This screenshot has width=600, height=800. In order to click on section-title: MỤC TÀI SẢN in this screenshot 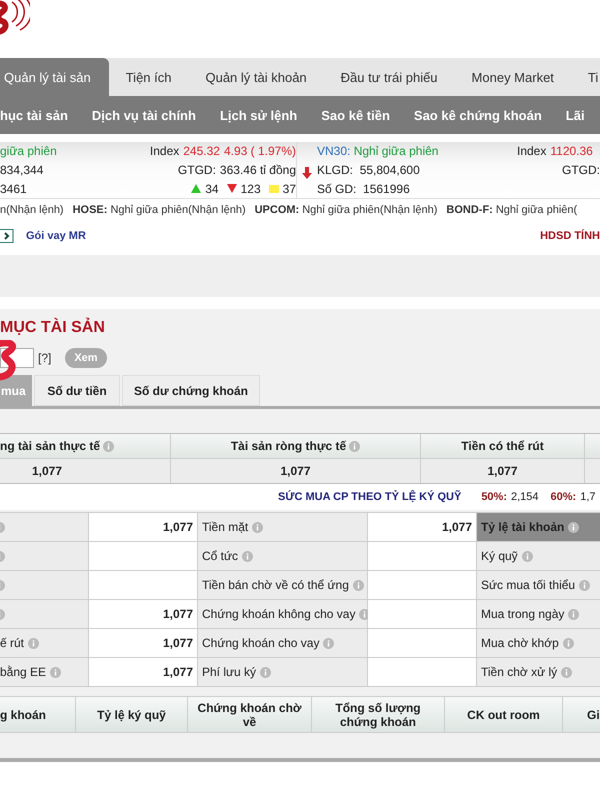, I will do `click(53, 328)`.